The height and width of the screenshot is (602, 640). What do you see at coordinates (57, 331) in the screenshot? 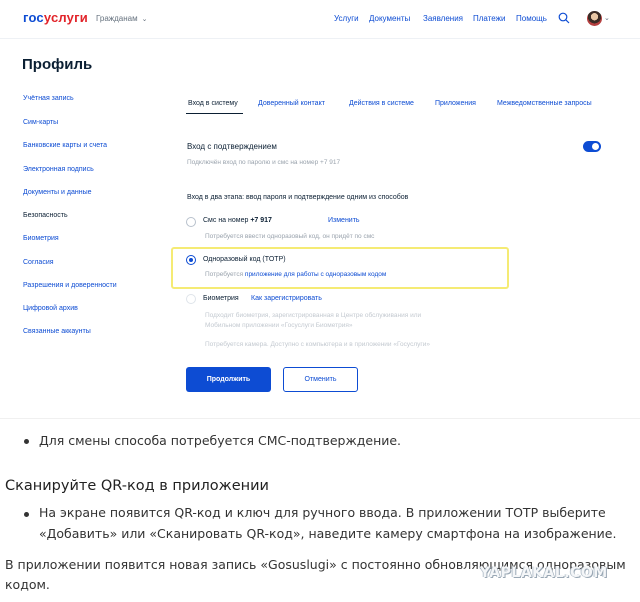
I see `sidebar-item-linked-accounts: Связанные аккаунты` at bounding box center [57, 331].